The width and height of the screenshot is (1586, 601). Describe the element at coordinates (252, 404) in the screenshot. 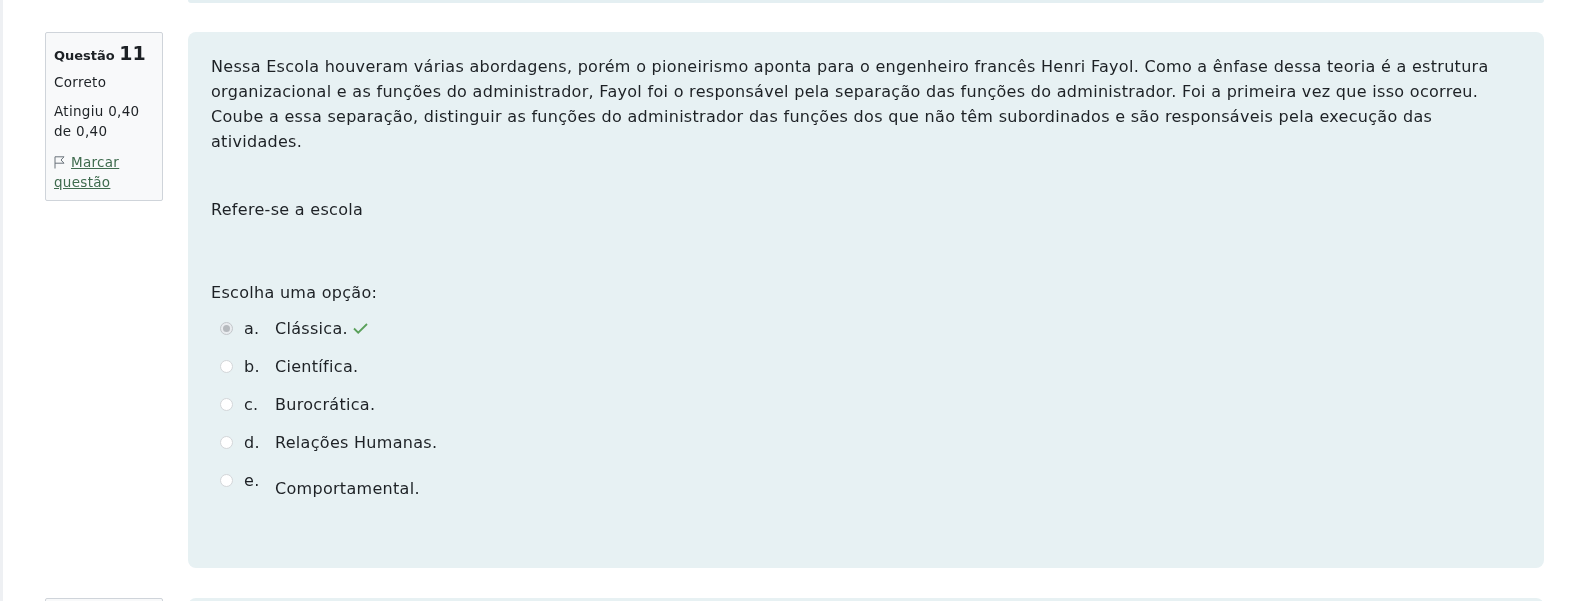

I see `option-letter: c.` at that location.